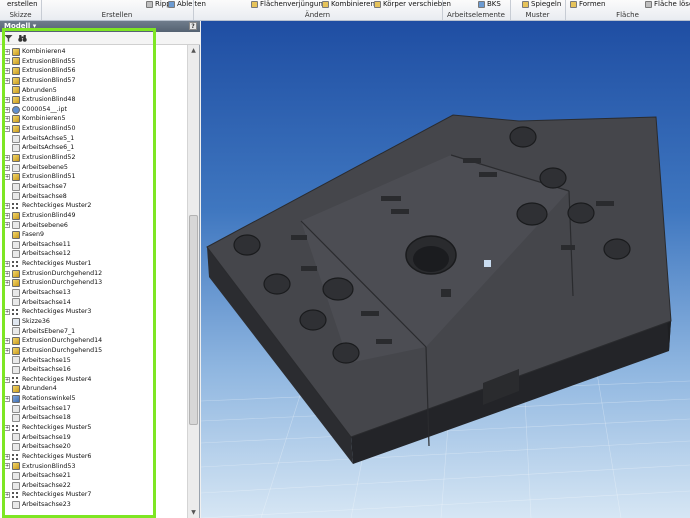 The image size is (690, 518). What do you see at coordinates (94, 312) in the screenshot?
I see `tree-item: + Rechteckiges Muster3` at bounding box center [94, 312].